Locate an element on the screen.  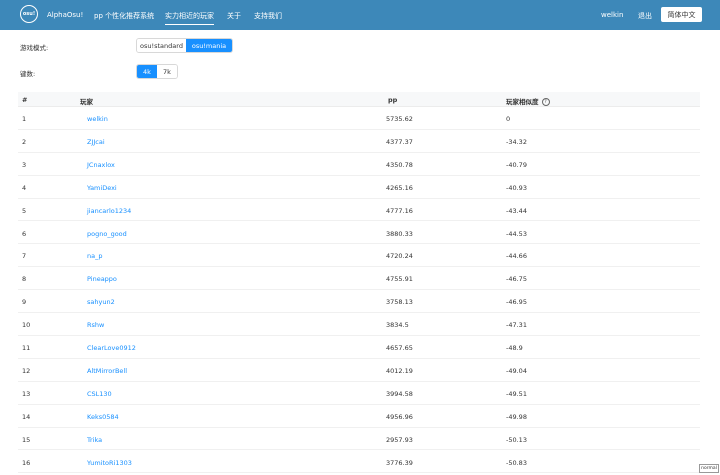
osu-logo-icon: osu! is located at coordinates (29, 14).